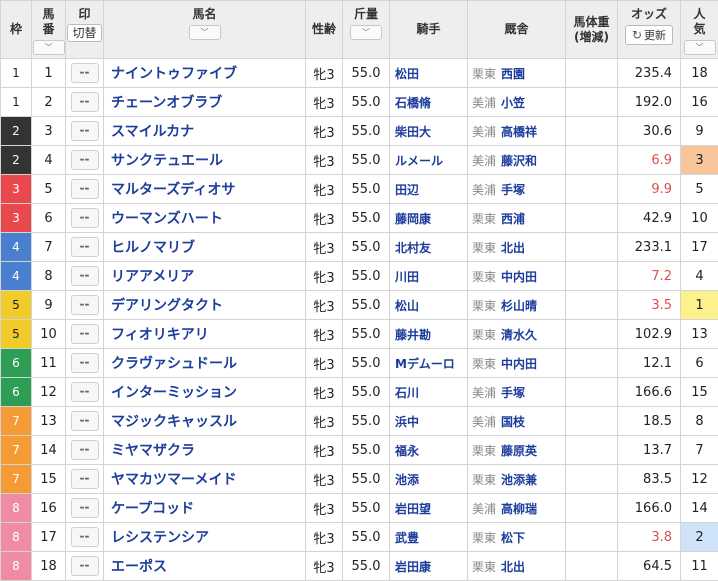 The width and height of the screenshot is (718, 581). Describe the element at coordinates (205, 160) in the screenshot. I see `horse-name-link: サンクテュエール` at that location.